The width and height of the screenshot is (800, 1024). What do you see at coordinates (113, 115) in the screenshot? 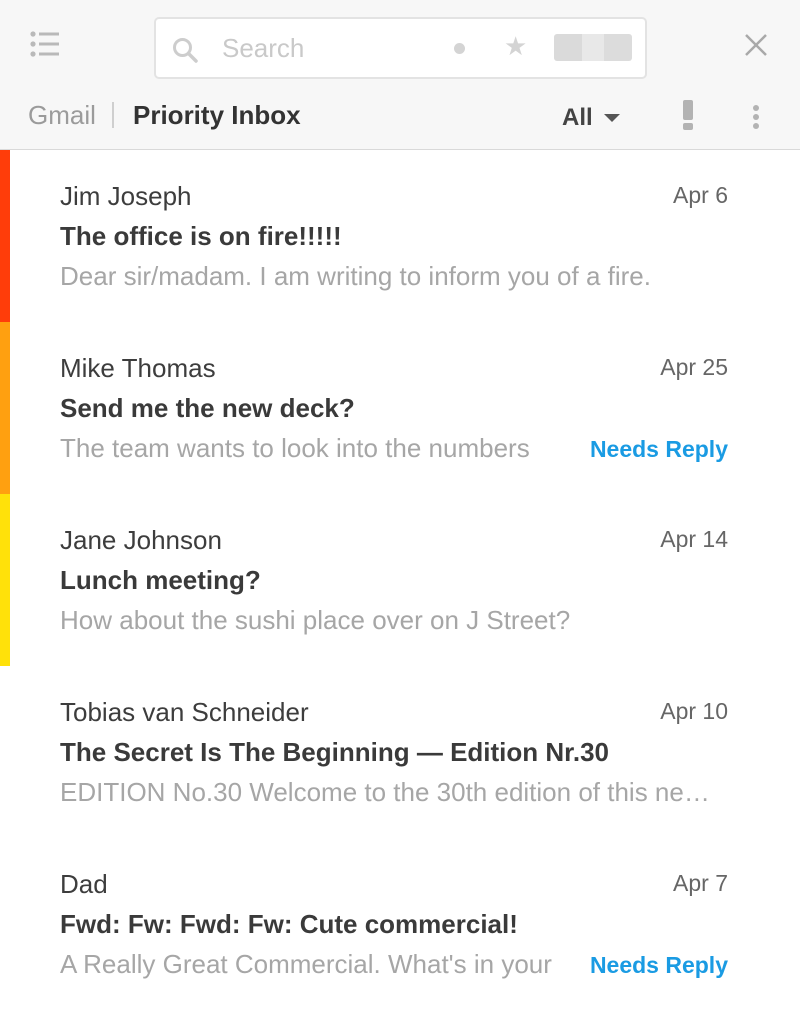
I see `breadcrumb-divider` at bounding box center [113, 115].